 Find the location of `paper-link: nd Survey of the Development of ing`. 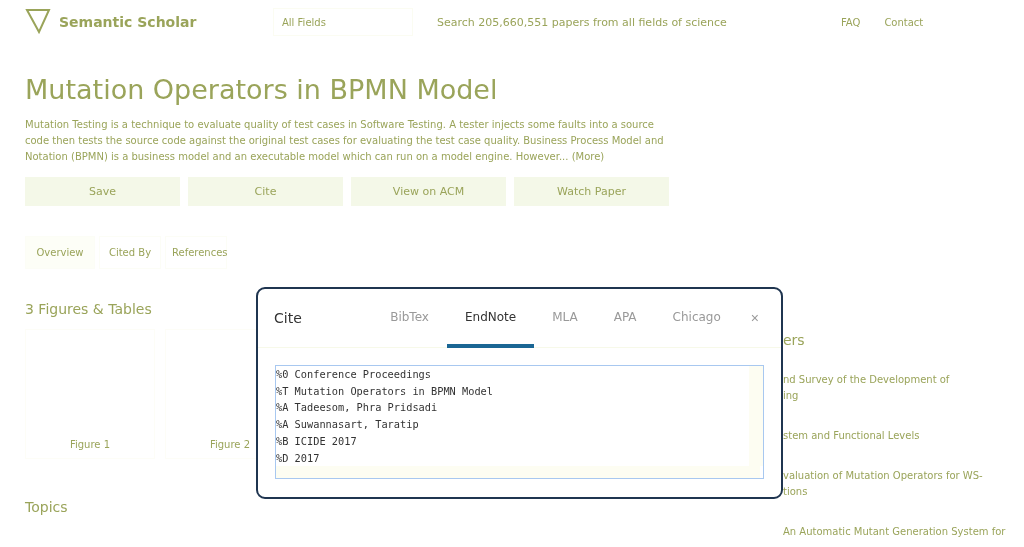

paper-link: nd Survey of the Development of ing is located at coordinates (898, 388).